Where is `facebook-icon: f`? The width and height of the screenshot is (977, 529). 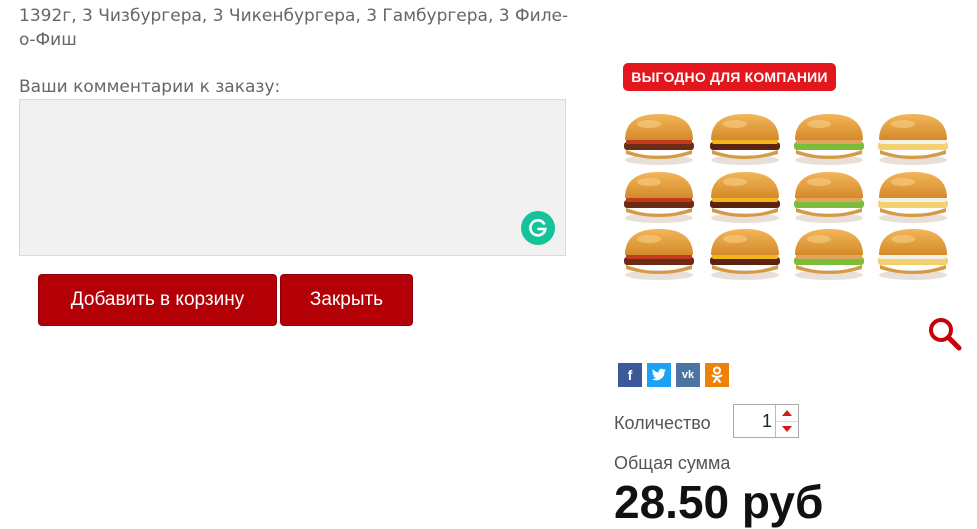
facebook-icon: f is located at coordinates (630, 375).